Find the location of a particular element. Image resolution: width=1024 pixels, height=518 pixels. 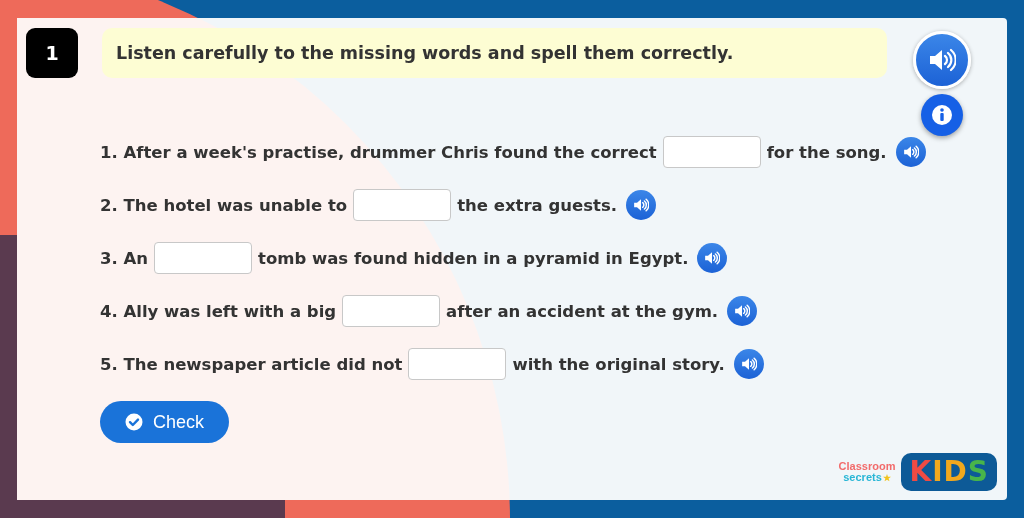

sentence-start: 2. The hotel was unable to is located at coordinates (224, 205).